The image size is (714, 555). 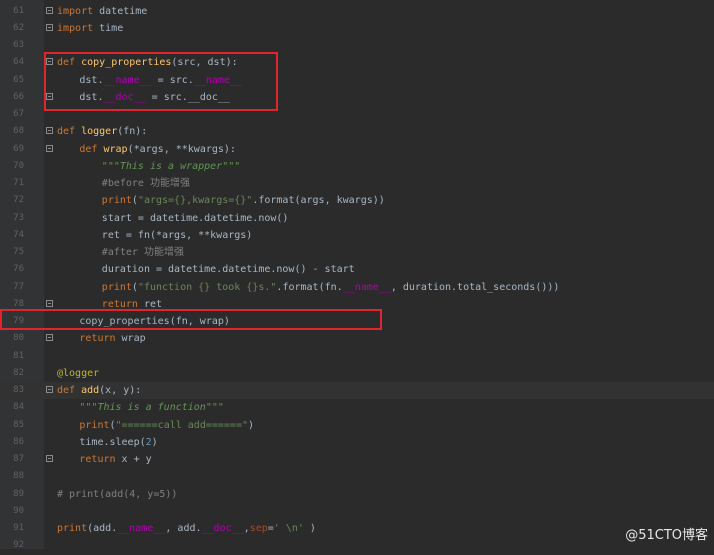 What do you see at coordinates (357, 235) in the screenshot?
I see `code-line: 74 ret = fn(*args, **kwargs)` at bounding box center [357, 235].